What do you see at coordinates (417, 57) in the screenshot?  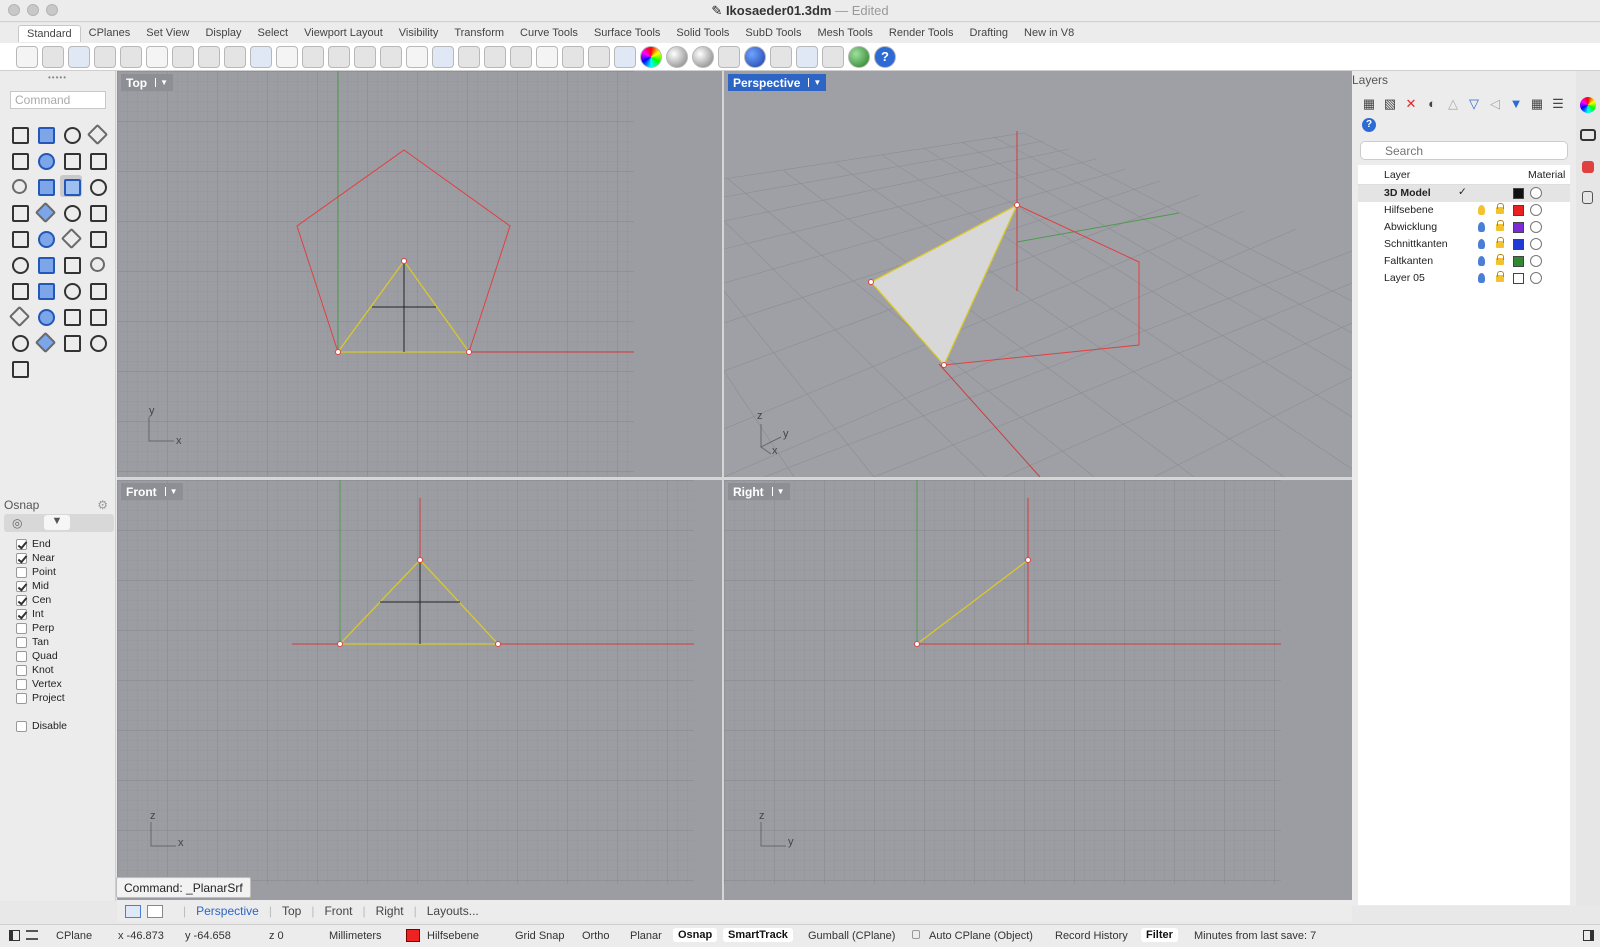 I see `rotate-view-icon` at bounding box center [417, 57].